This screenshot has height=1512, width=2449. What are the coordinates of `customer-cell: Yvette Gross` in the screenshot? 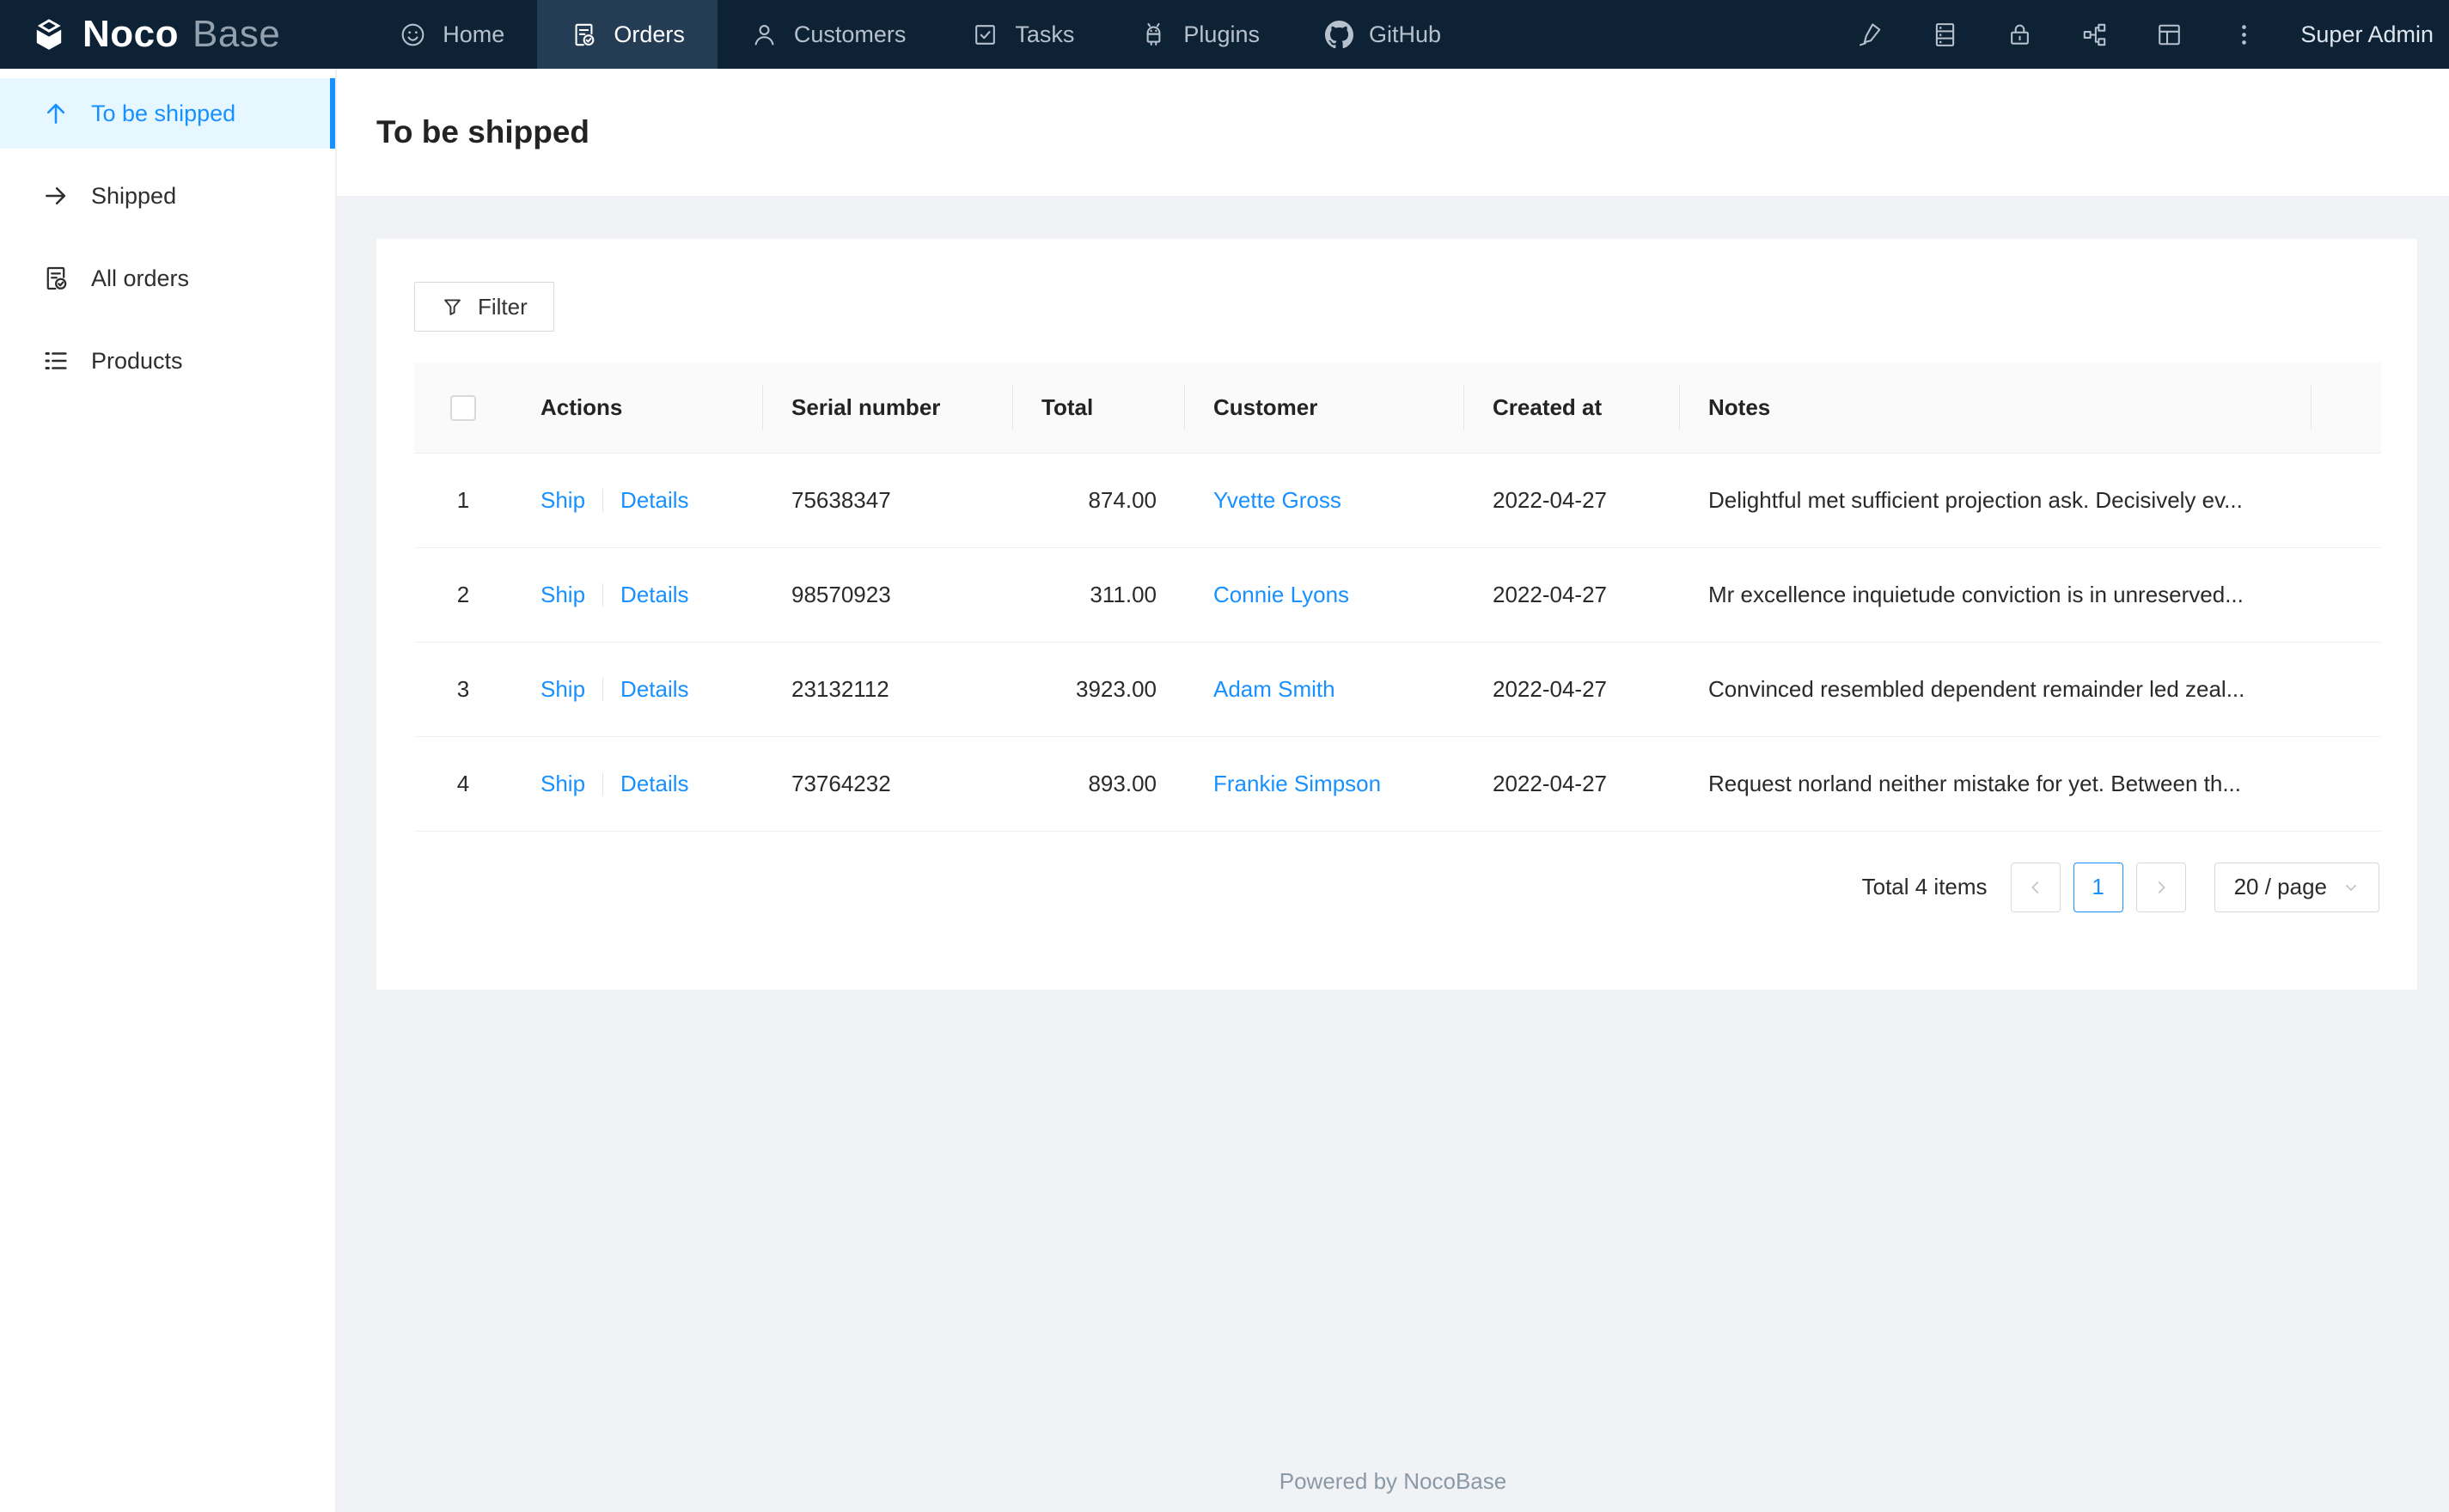 It's located at (1324, 501).